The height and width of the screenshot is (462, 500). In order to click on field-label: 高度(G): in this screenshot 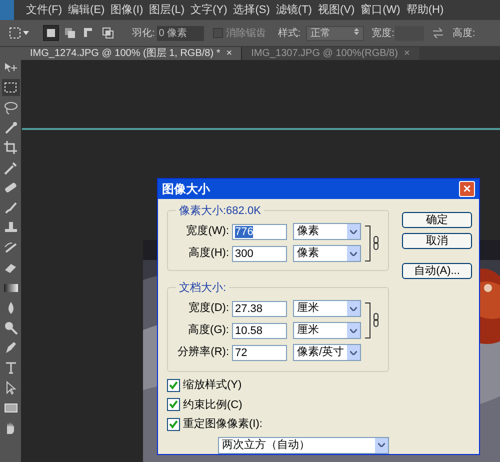, I will do `click(208, 330)`.